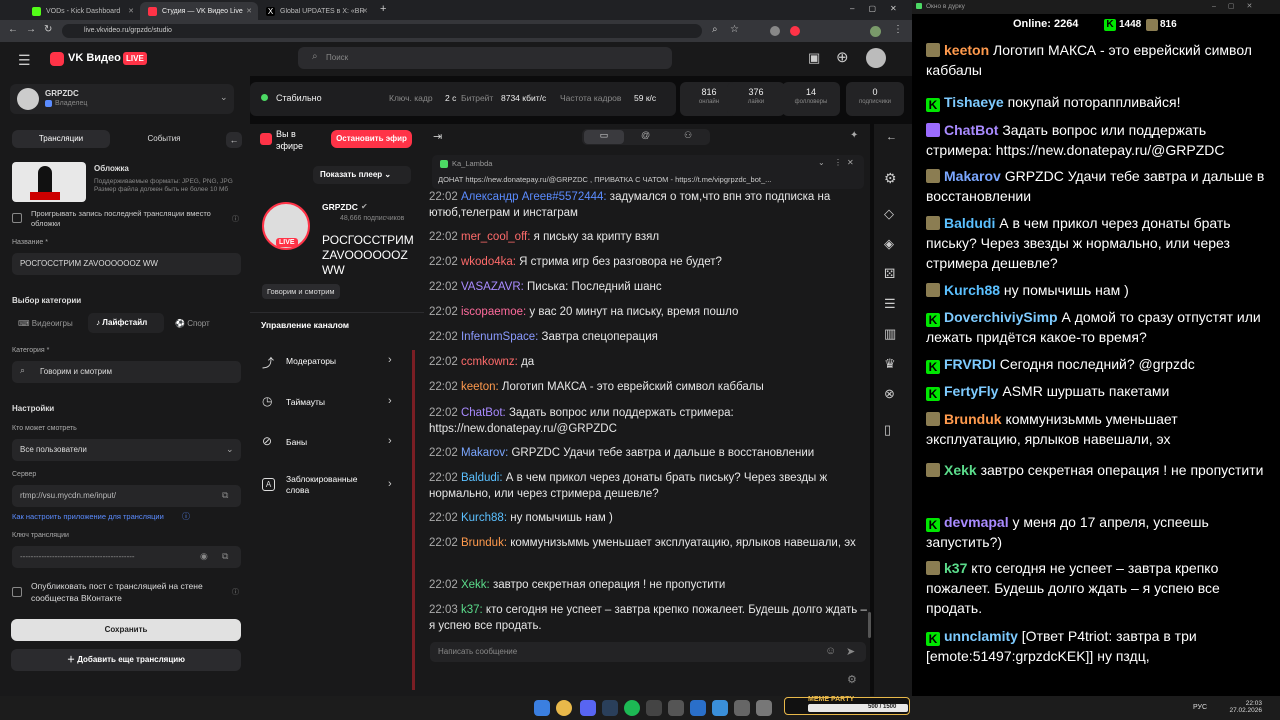 This screenshot has height=720, width=1280. Describe the element at coordinates (382, 31) in the screenshot. I see `url-field: live.vkvideo.ru/grpzdc/studio` at that location.